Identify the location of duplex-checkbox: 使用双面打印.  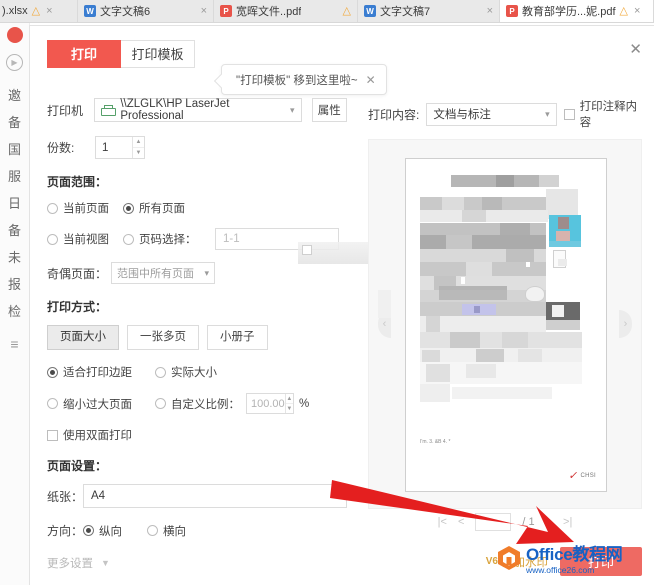
(197, 435).